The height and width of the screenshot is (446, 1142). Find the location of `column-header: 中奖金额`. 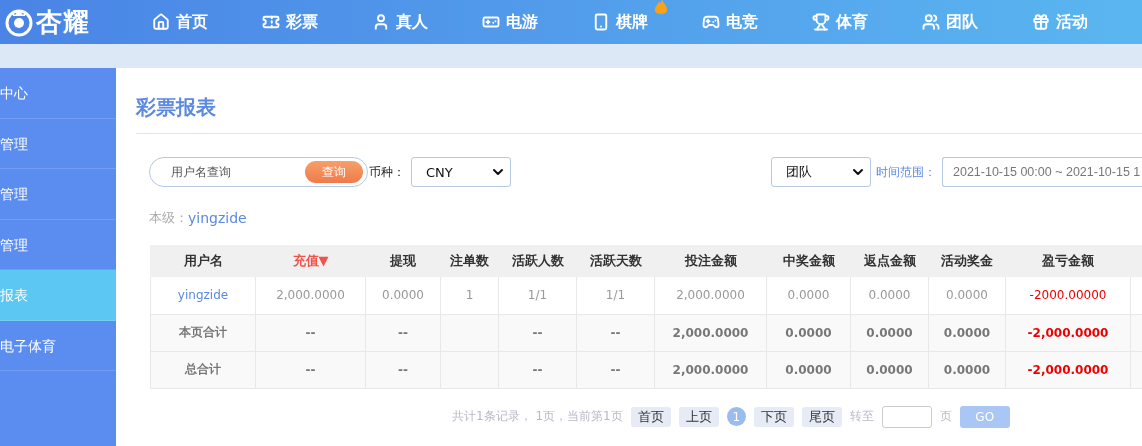

column-header: 中奖金额 is located at coordinates (808, 261).